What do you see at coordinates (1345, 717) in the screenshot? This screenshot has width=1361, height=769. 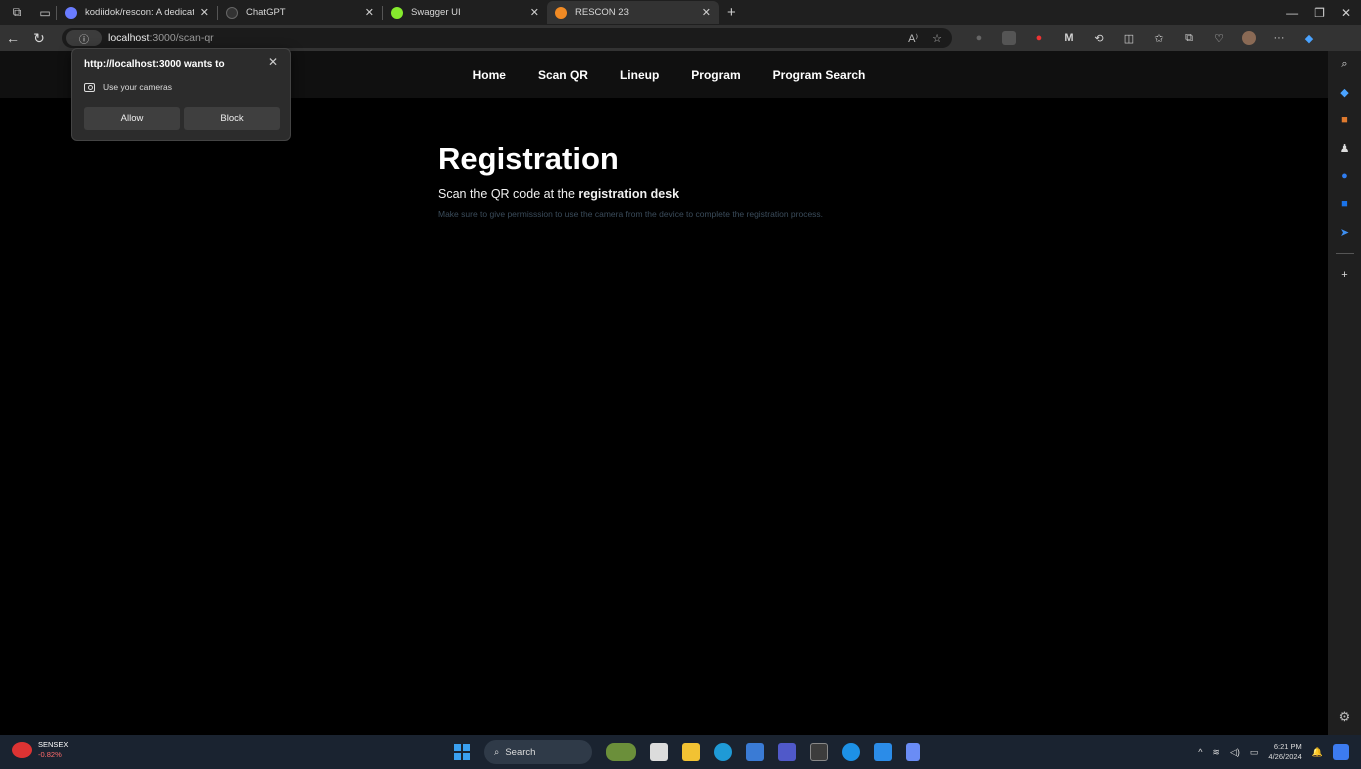 I see `sidebar-settings-icon: ⚙` at bounding box center [1345, 717].